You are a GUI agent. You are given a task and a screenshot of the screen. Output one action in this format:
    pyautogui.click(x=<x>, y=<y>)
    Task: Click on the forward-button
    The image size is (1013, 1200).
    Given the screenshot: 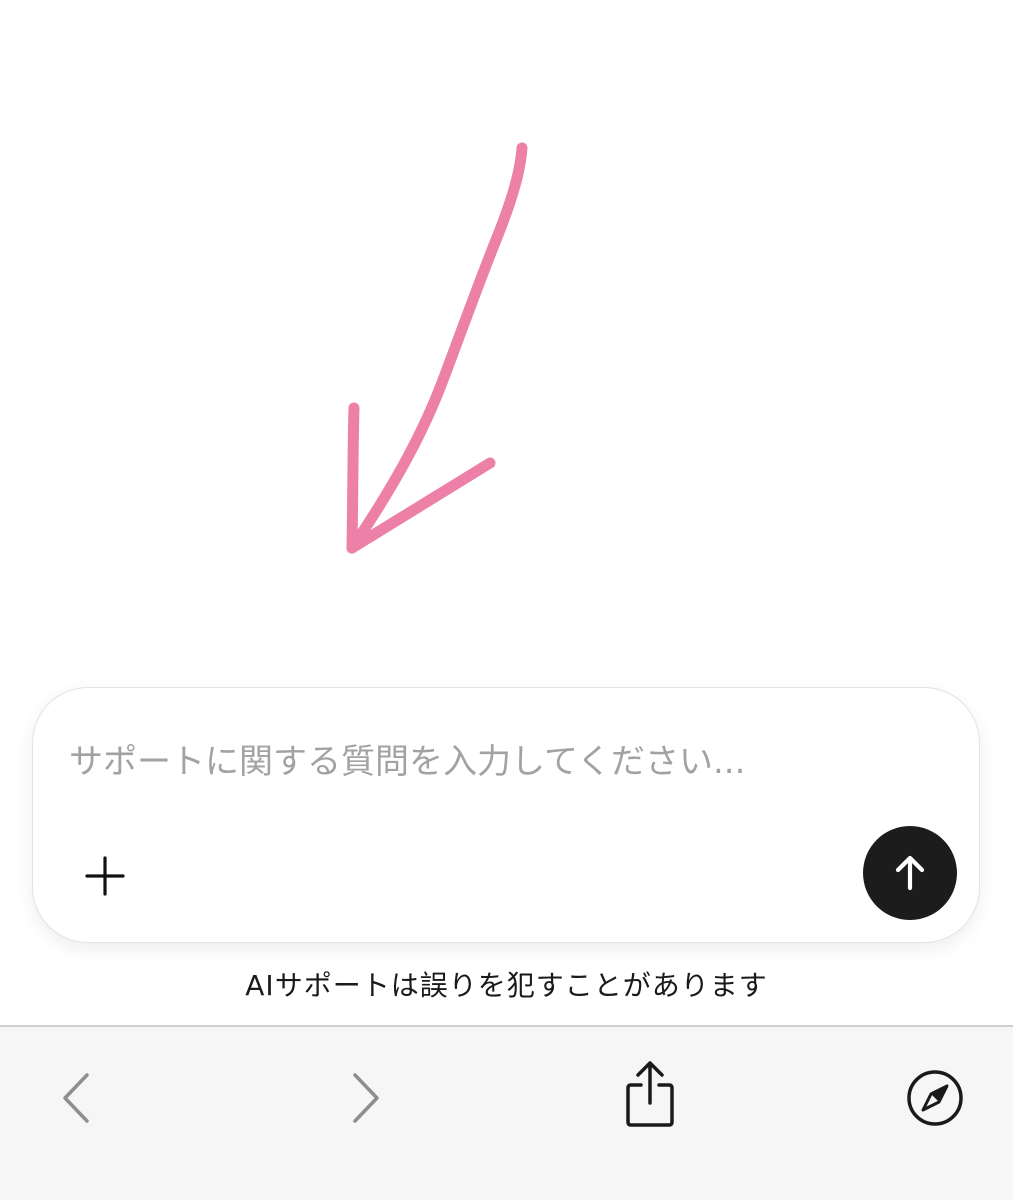 What is the action you would take?
    pyautogui.click(x=367, y=1098)
    